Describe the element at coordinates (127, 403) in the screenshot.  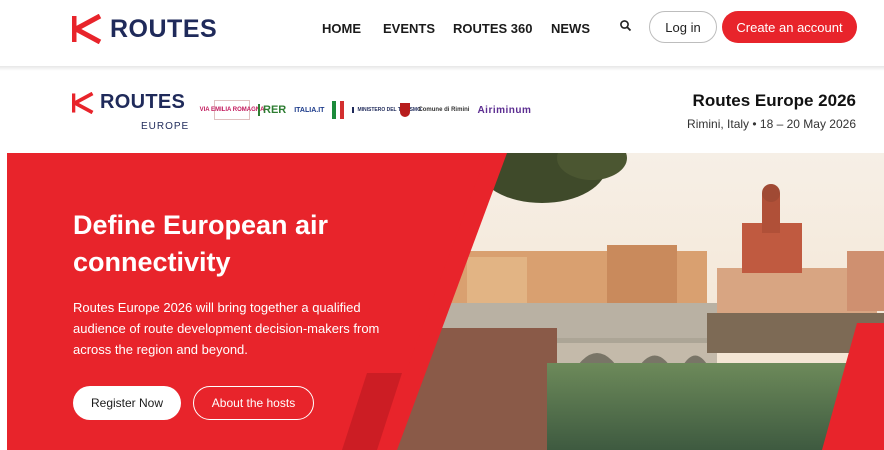
I see `register-now-button: Register Now` at that location.